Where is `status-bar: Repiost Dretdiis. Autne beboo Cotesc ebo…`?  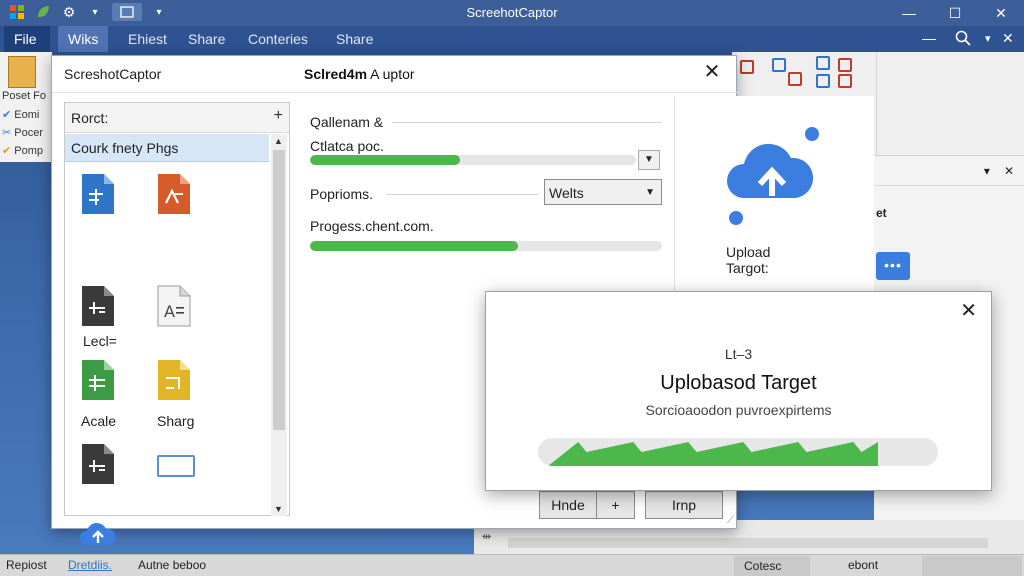 status-bar: Repiost Dretdiis. Autne beboo Cotesc ebo… is located at coordinates (512, 565).